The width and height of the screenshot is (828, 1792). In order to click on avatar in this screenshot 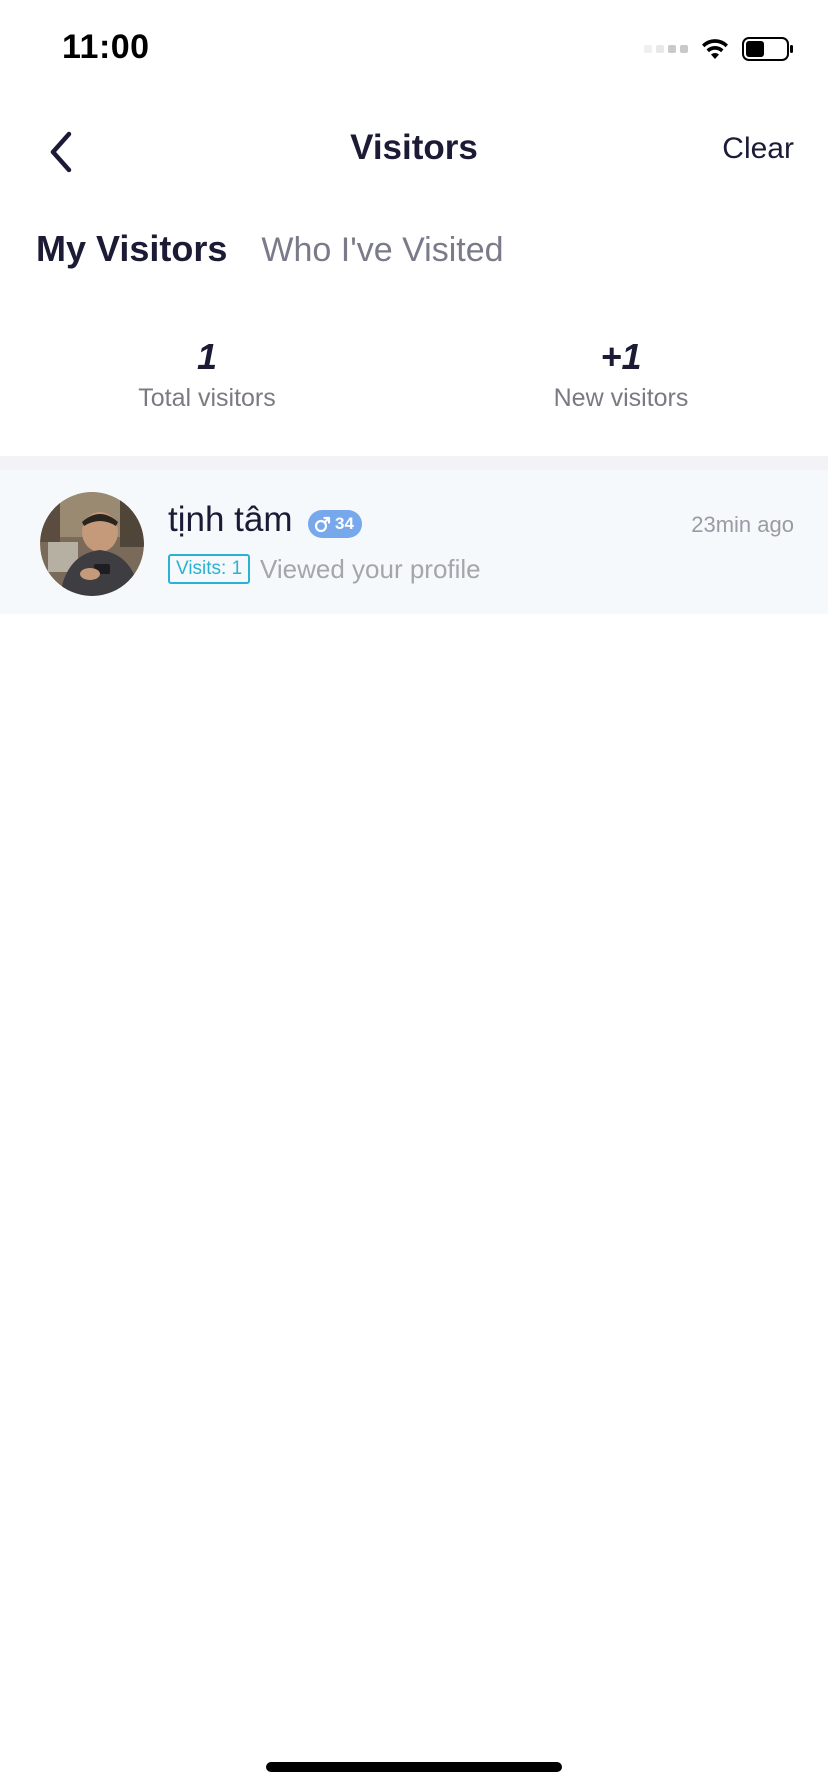, I will do `click(92, 544)`.